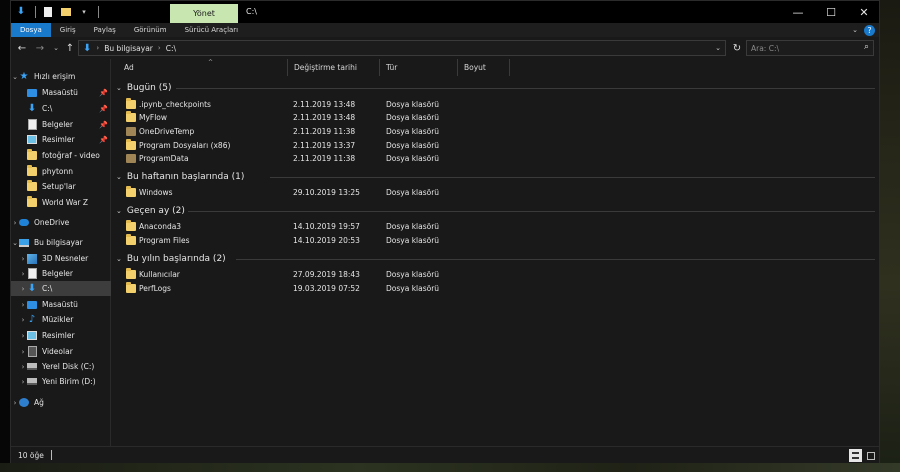 The width and height of the screenshot is (900, 472). I want to click on close-button: ✕, so click(864, 12).